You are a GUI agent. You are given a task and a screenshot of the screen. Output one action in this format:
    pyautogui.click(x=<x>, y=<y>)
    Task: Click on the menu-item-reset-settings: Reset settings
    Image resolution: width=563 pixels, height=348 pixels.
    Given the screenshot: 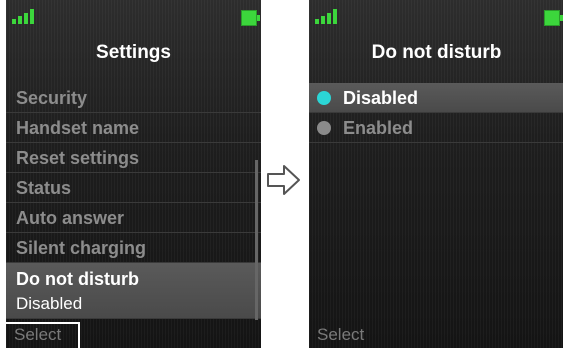 What is the action you would take?
    pyautogui.click(x=133, y=158)
    